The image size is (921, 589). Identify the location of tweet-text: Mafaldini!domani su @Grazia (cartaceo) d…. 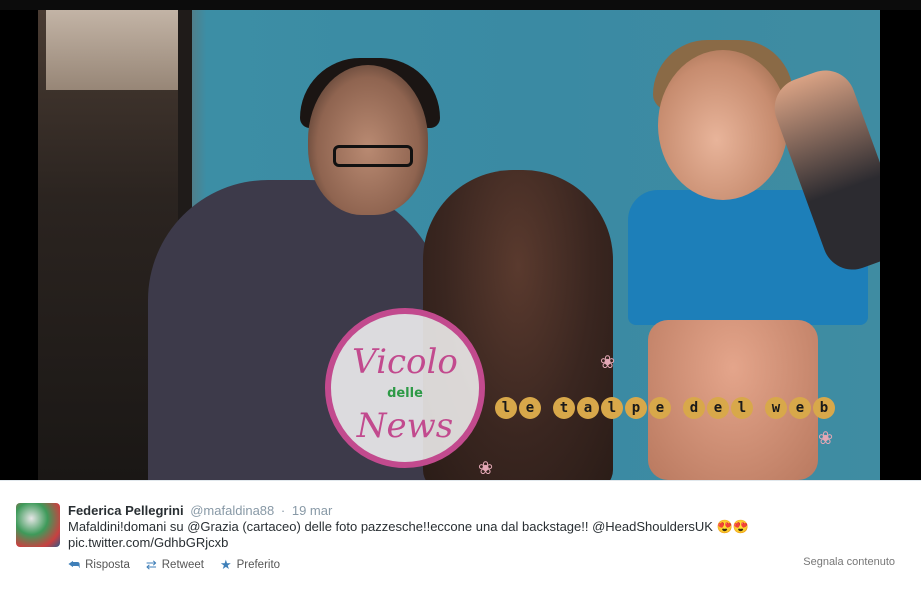
(458, 535).